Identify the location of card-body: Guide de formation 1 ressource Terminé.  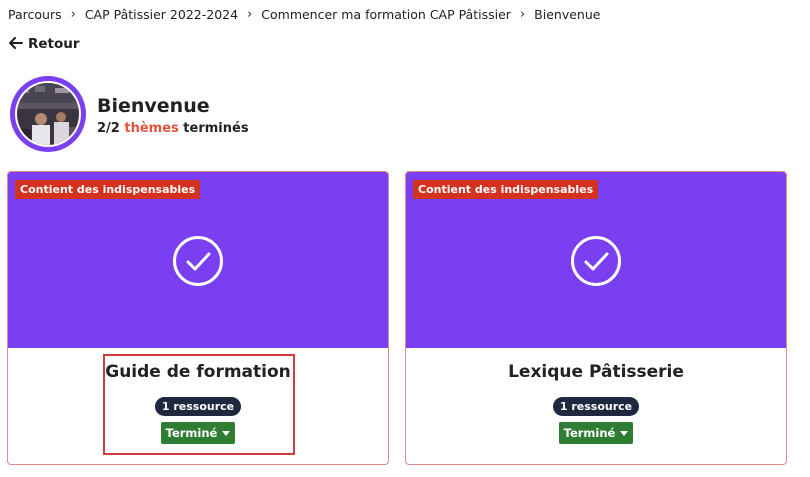
(198, 403).